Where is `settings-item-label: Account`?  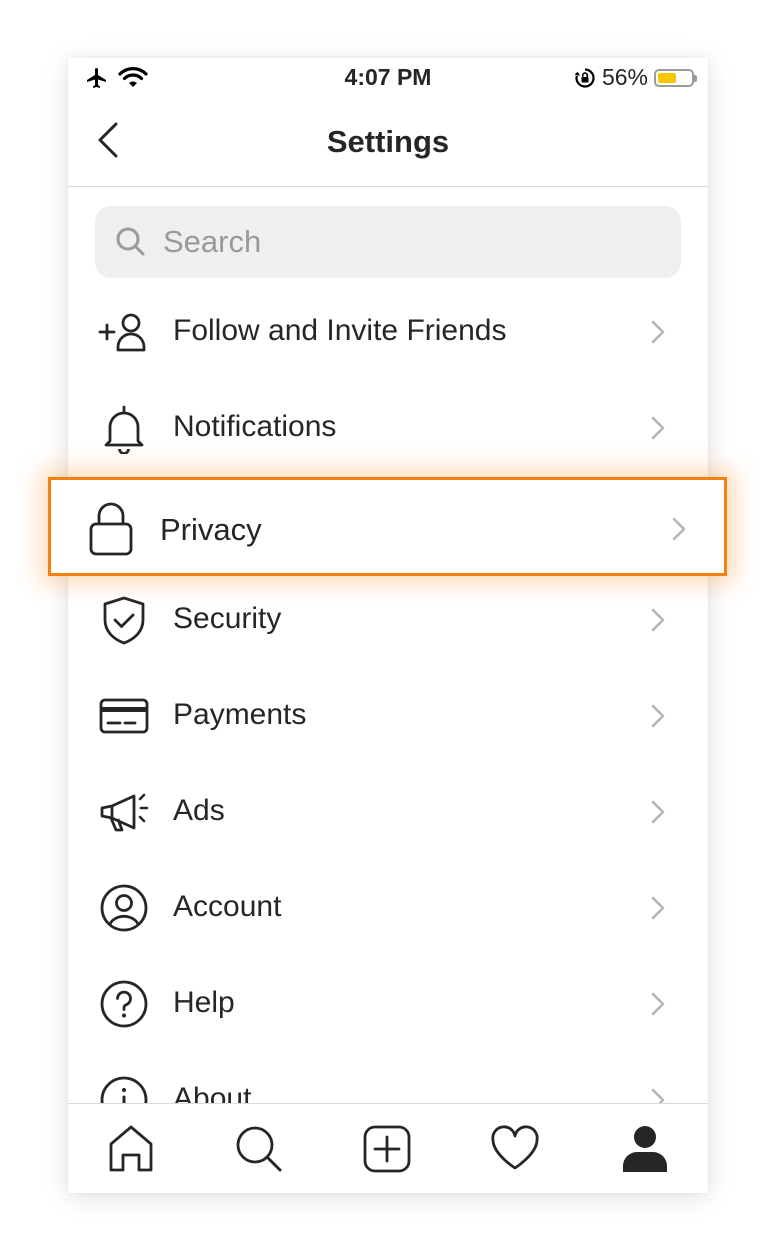
settings-item-label: Account is located at coordinates (227, 906).